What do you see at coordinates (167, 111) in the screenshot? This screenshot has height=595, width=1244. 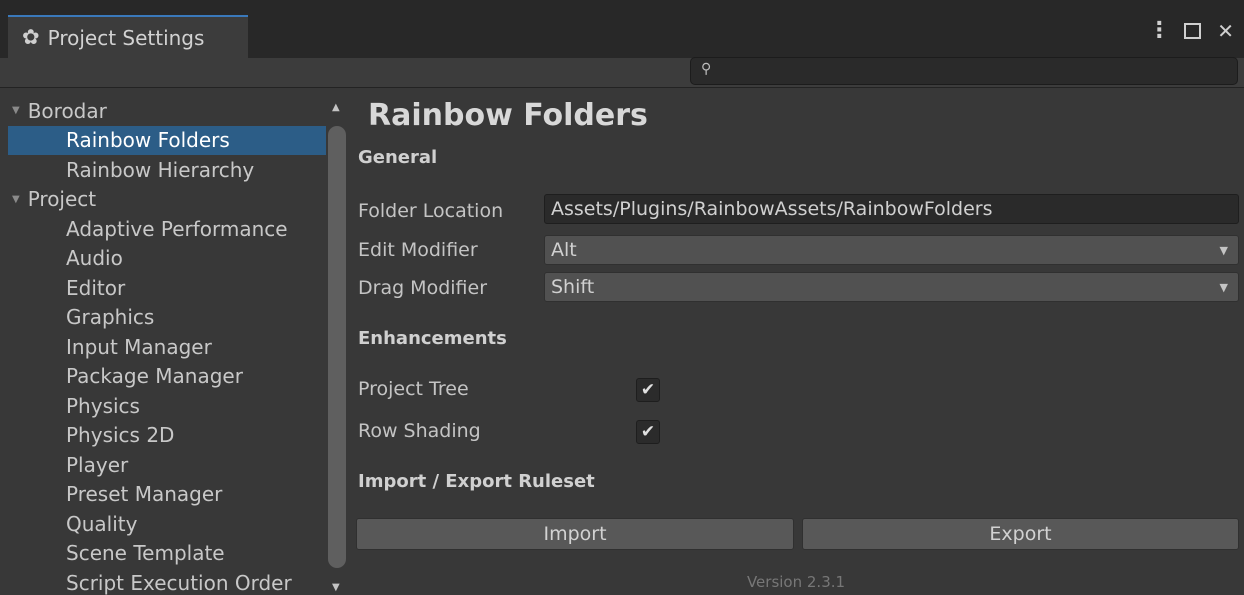 I see `sidebar-group: ▼ Borodar` at bounding box center [167, 111].